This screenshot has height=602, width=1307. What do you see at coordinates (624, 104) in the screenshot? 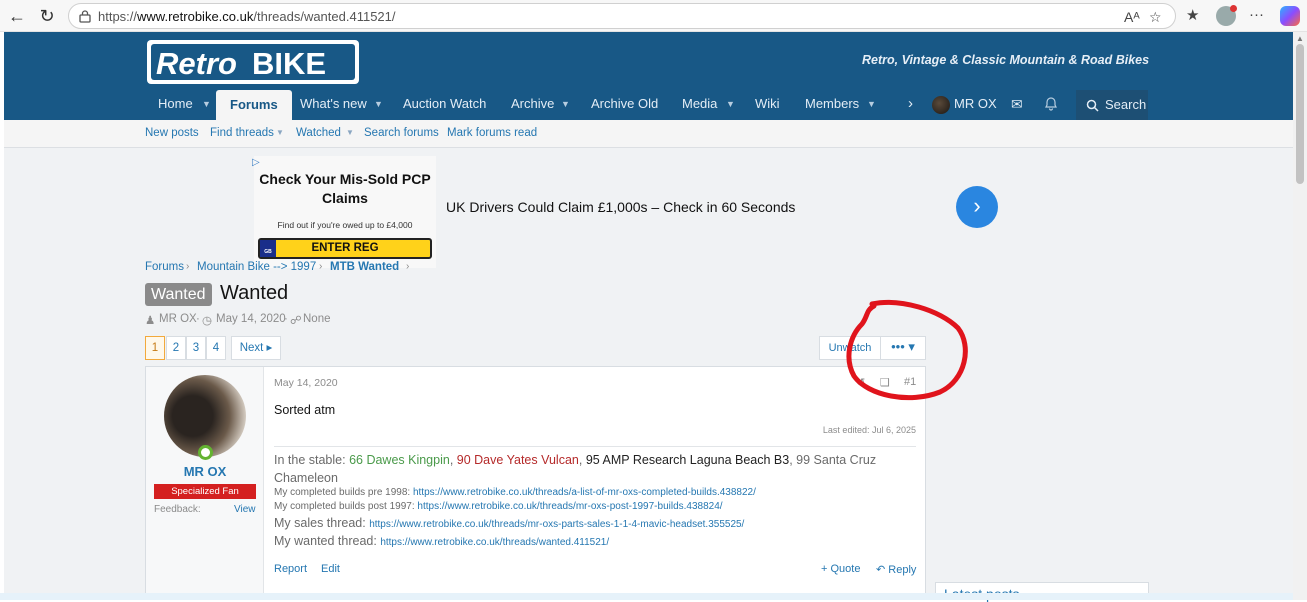
I see `nav-archive-old: Archive Old` at bounding box center [624, 104].